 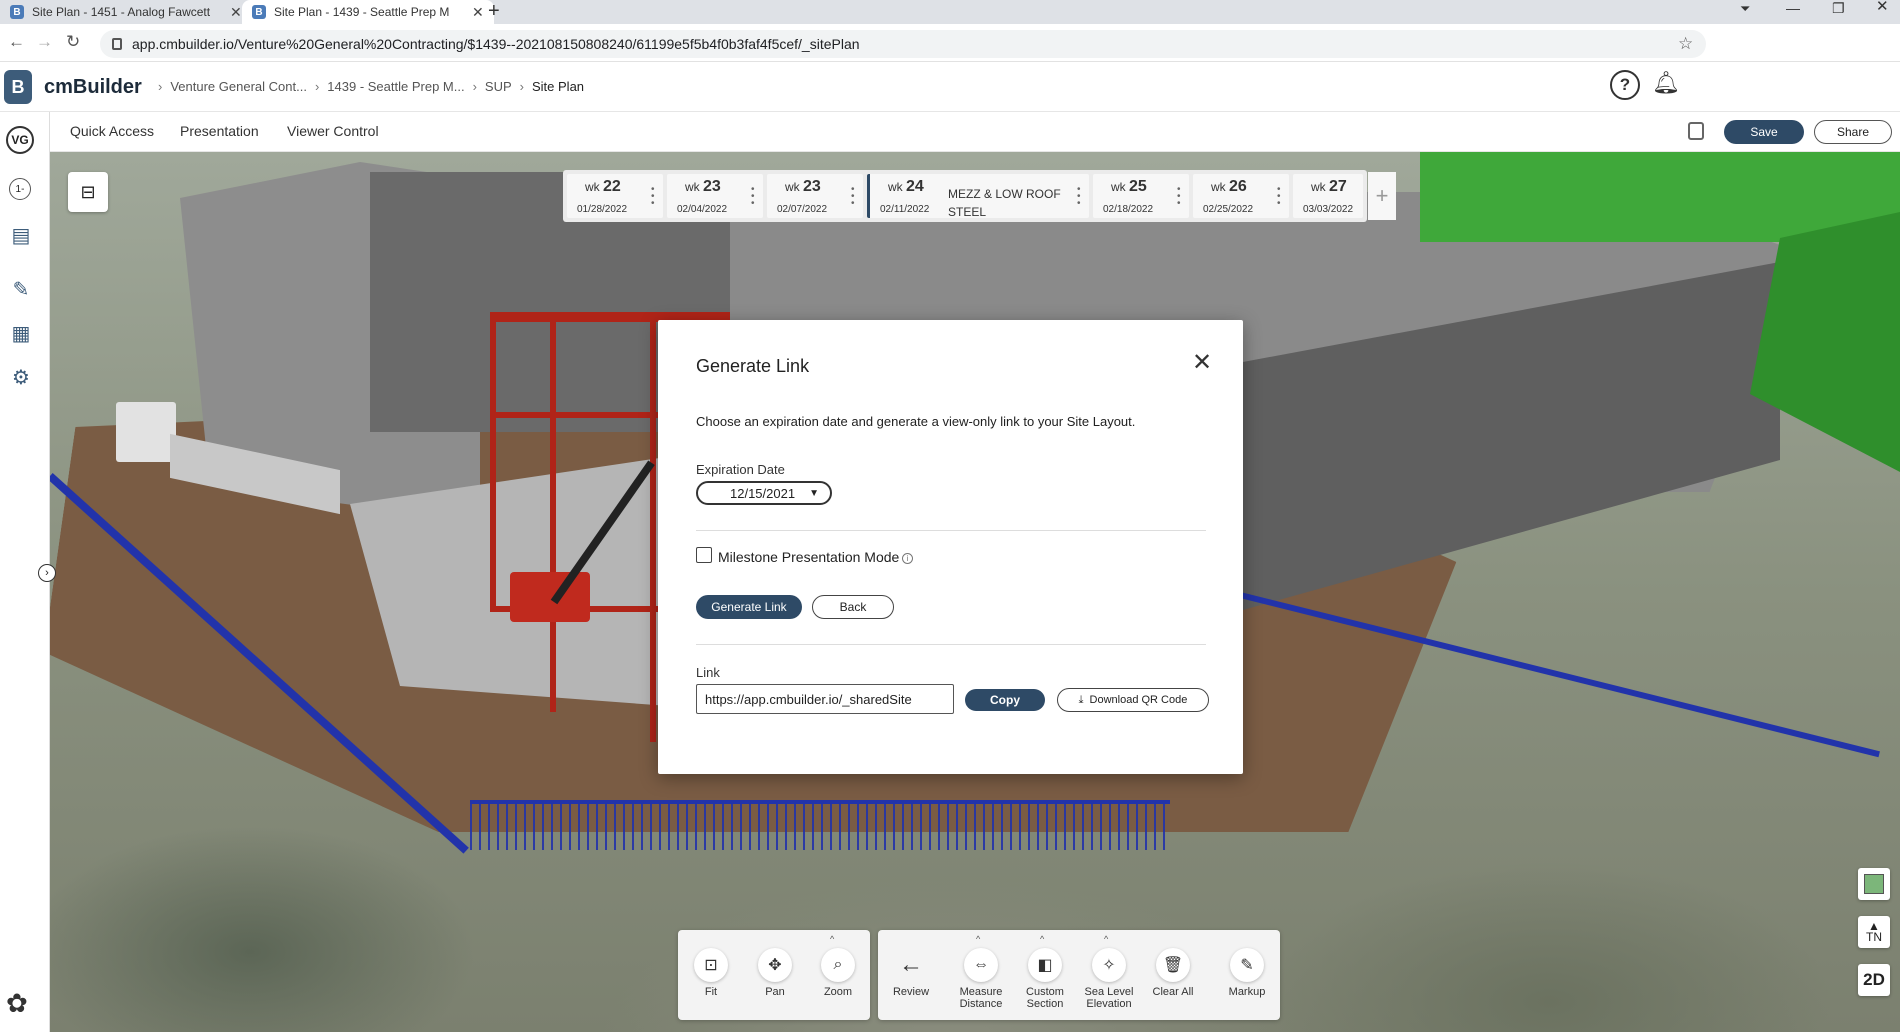 I want to click on week-label: wk 26, so click(x=1229, y=186).